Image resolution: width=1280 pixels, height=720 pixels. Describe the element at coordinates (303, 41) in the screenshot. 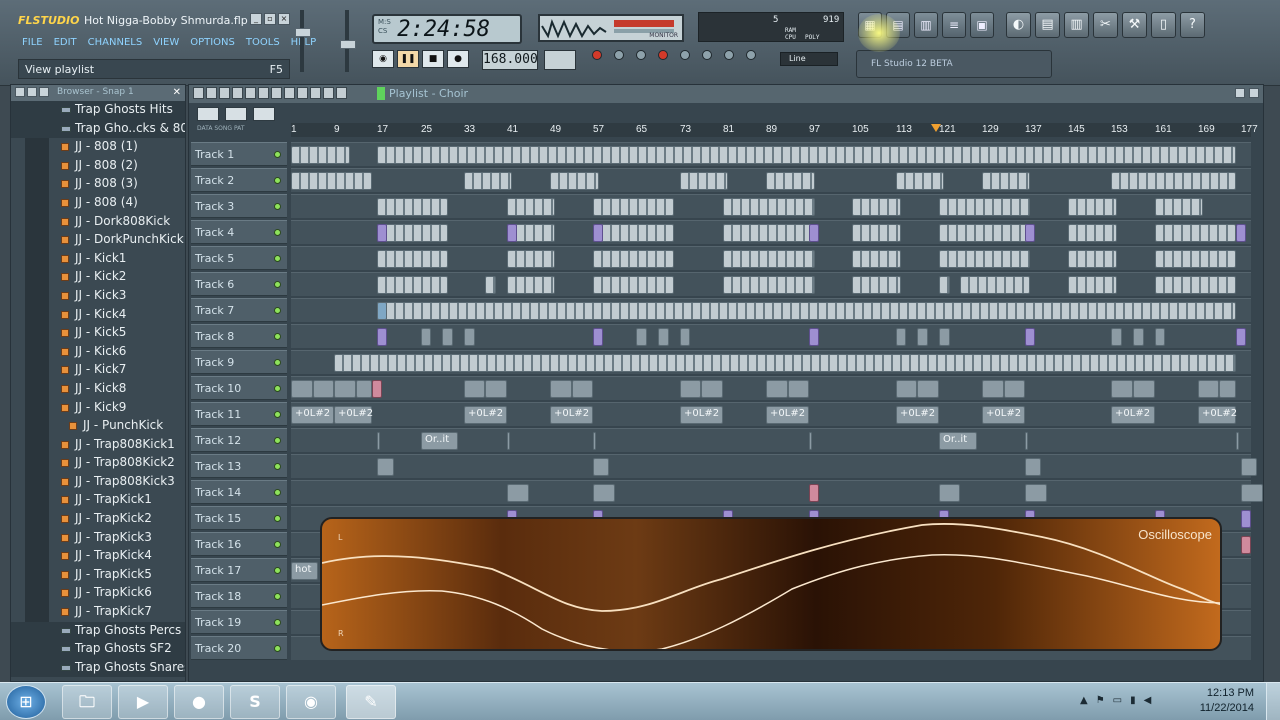

I see `master-volume-slider` at that location.